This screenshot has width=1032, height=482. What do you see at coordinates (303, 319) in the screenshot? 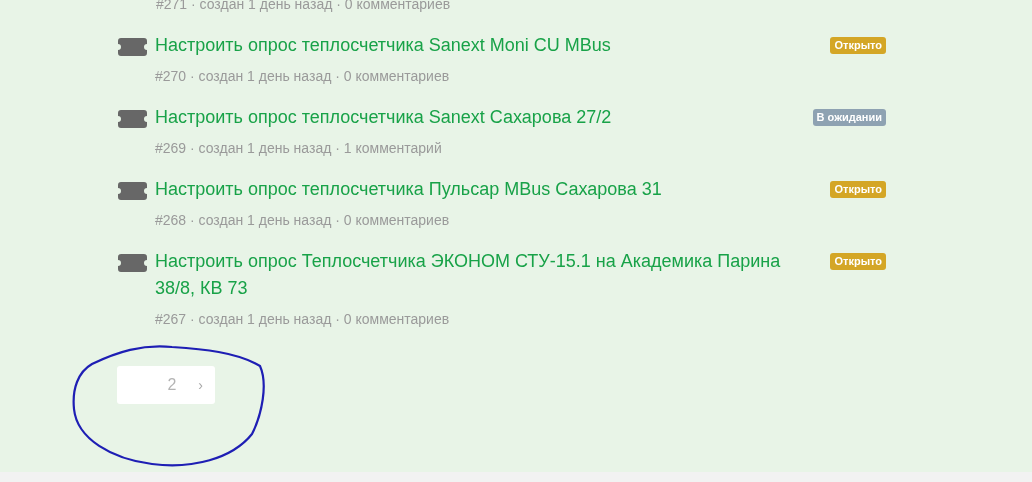
I see `ticket-meta: #267 · создан 1 день назад · 0 комментариев` at bounding box center [303, 319].